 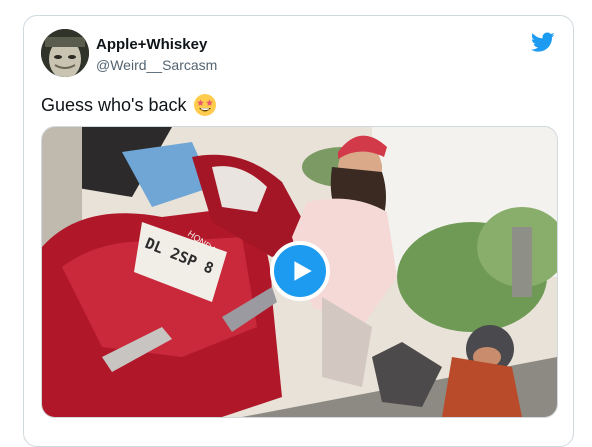 What do you see at coordinates (156, 65) in the screenshot?
I see `author-handle: @Weird__Sarcasm` at bounding box center [156, 65].